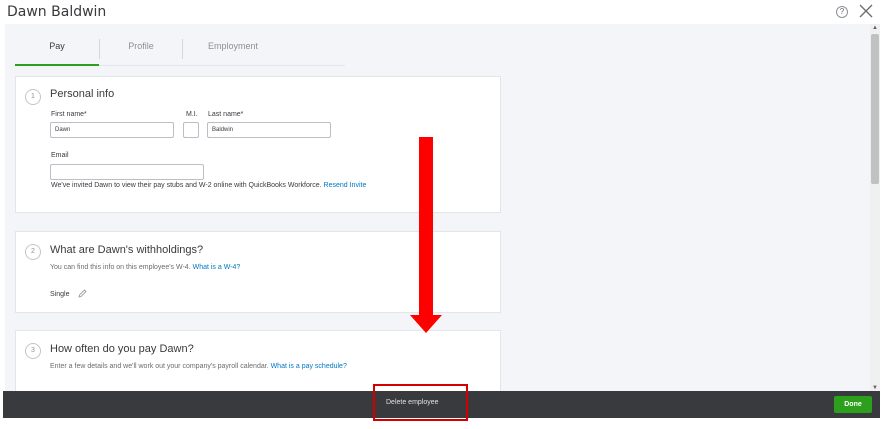 The height and width of the screenshot is (429, 885). Describe the element at coordinates (112, 130) in the screenshot. I see `first-name-field: Dawn` at that location.